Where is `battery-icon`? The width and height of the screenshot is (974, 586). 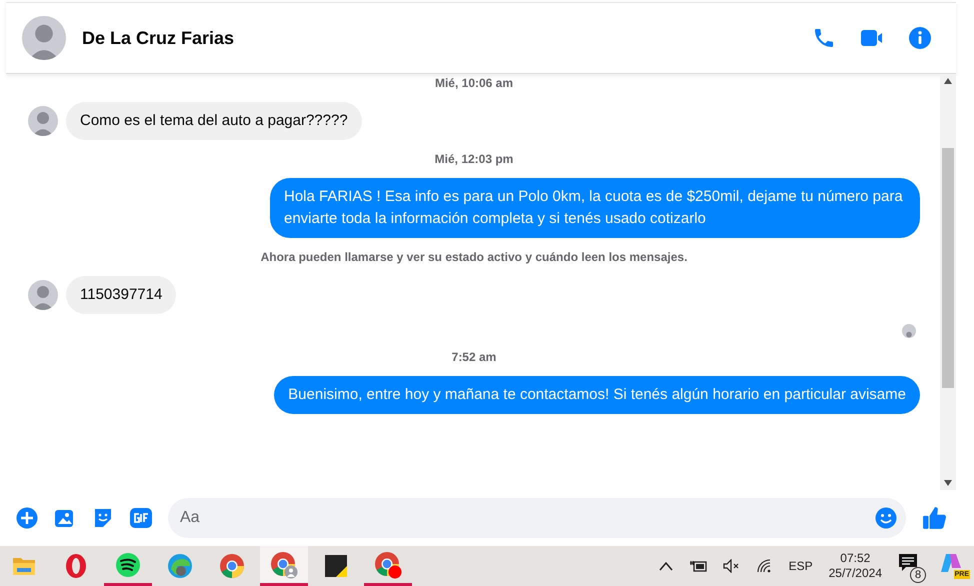 battery-icon is located at coordinates (697, 566).